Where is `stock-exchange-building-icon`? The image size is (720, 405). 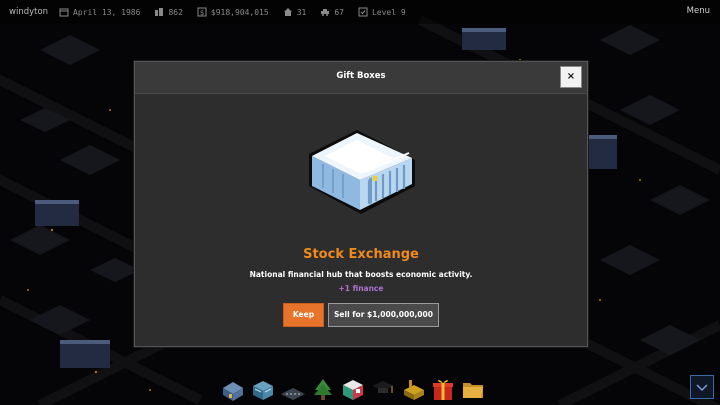
stock-exchange-building-icon is located at coordinates (362, 172).